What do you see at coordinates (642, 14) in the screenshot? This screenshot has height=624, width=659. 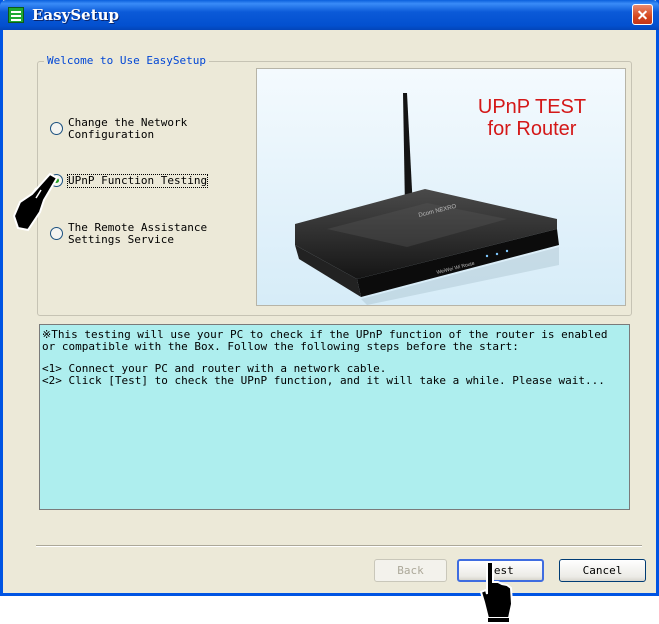 I see `close-button` at bounding box center [642, 14].